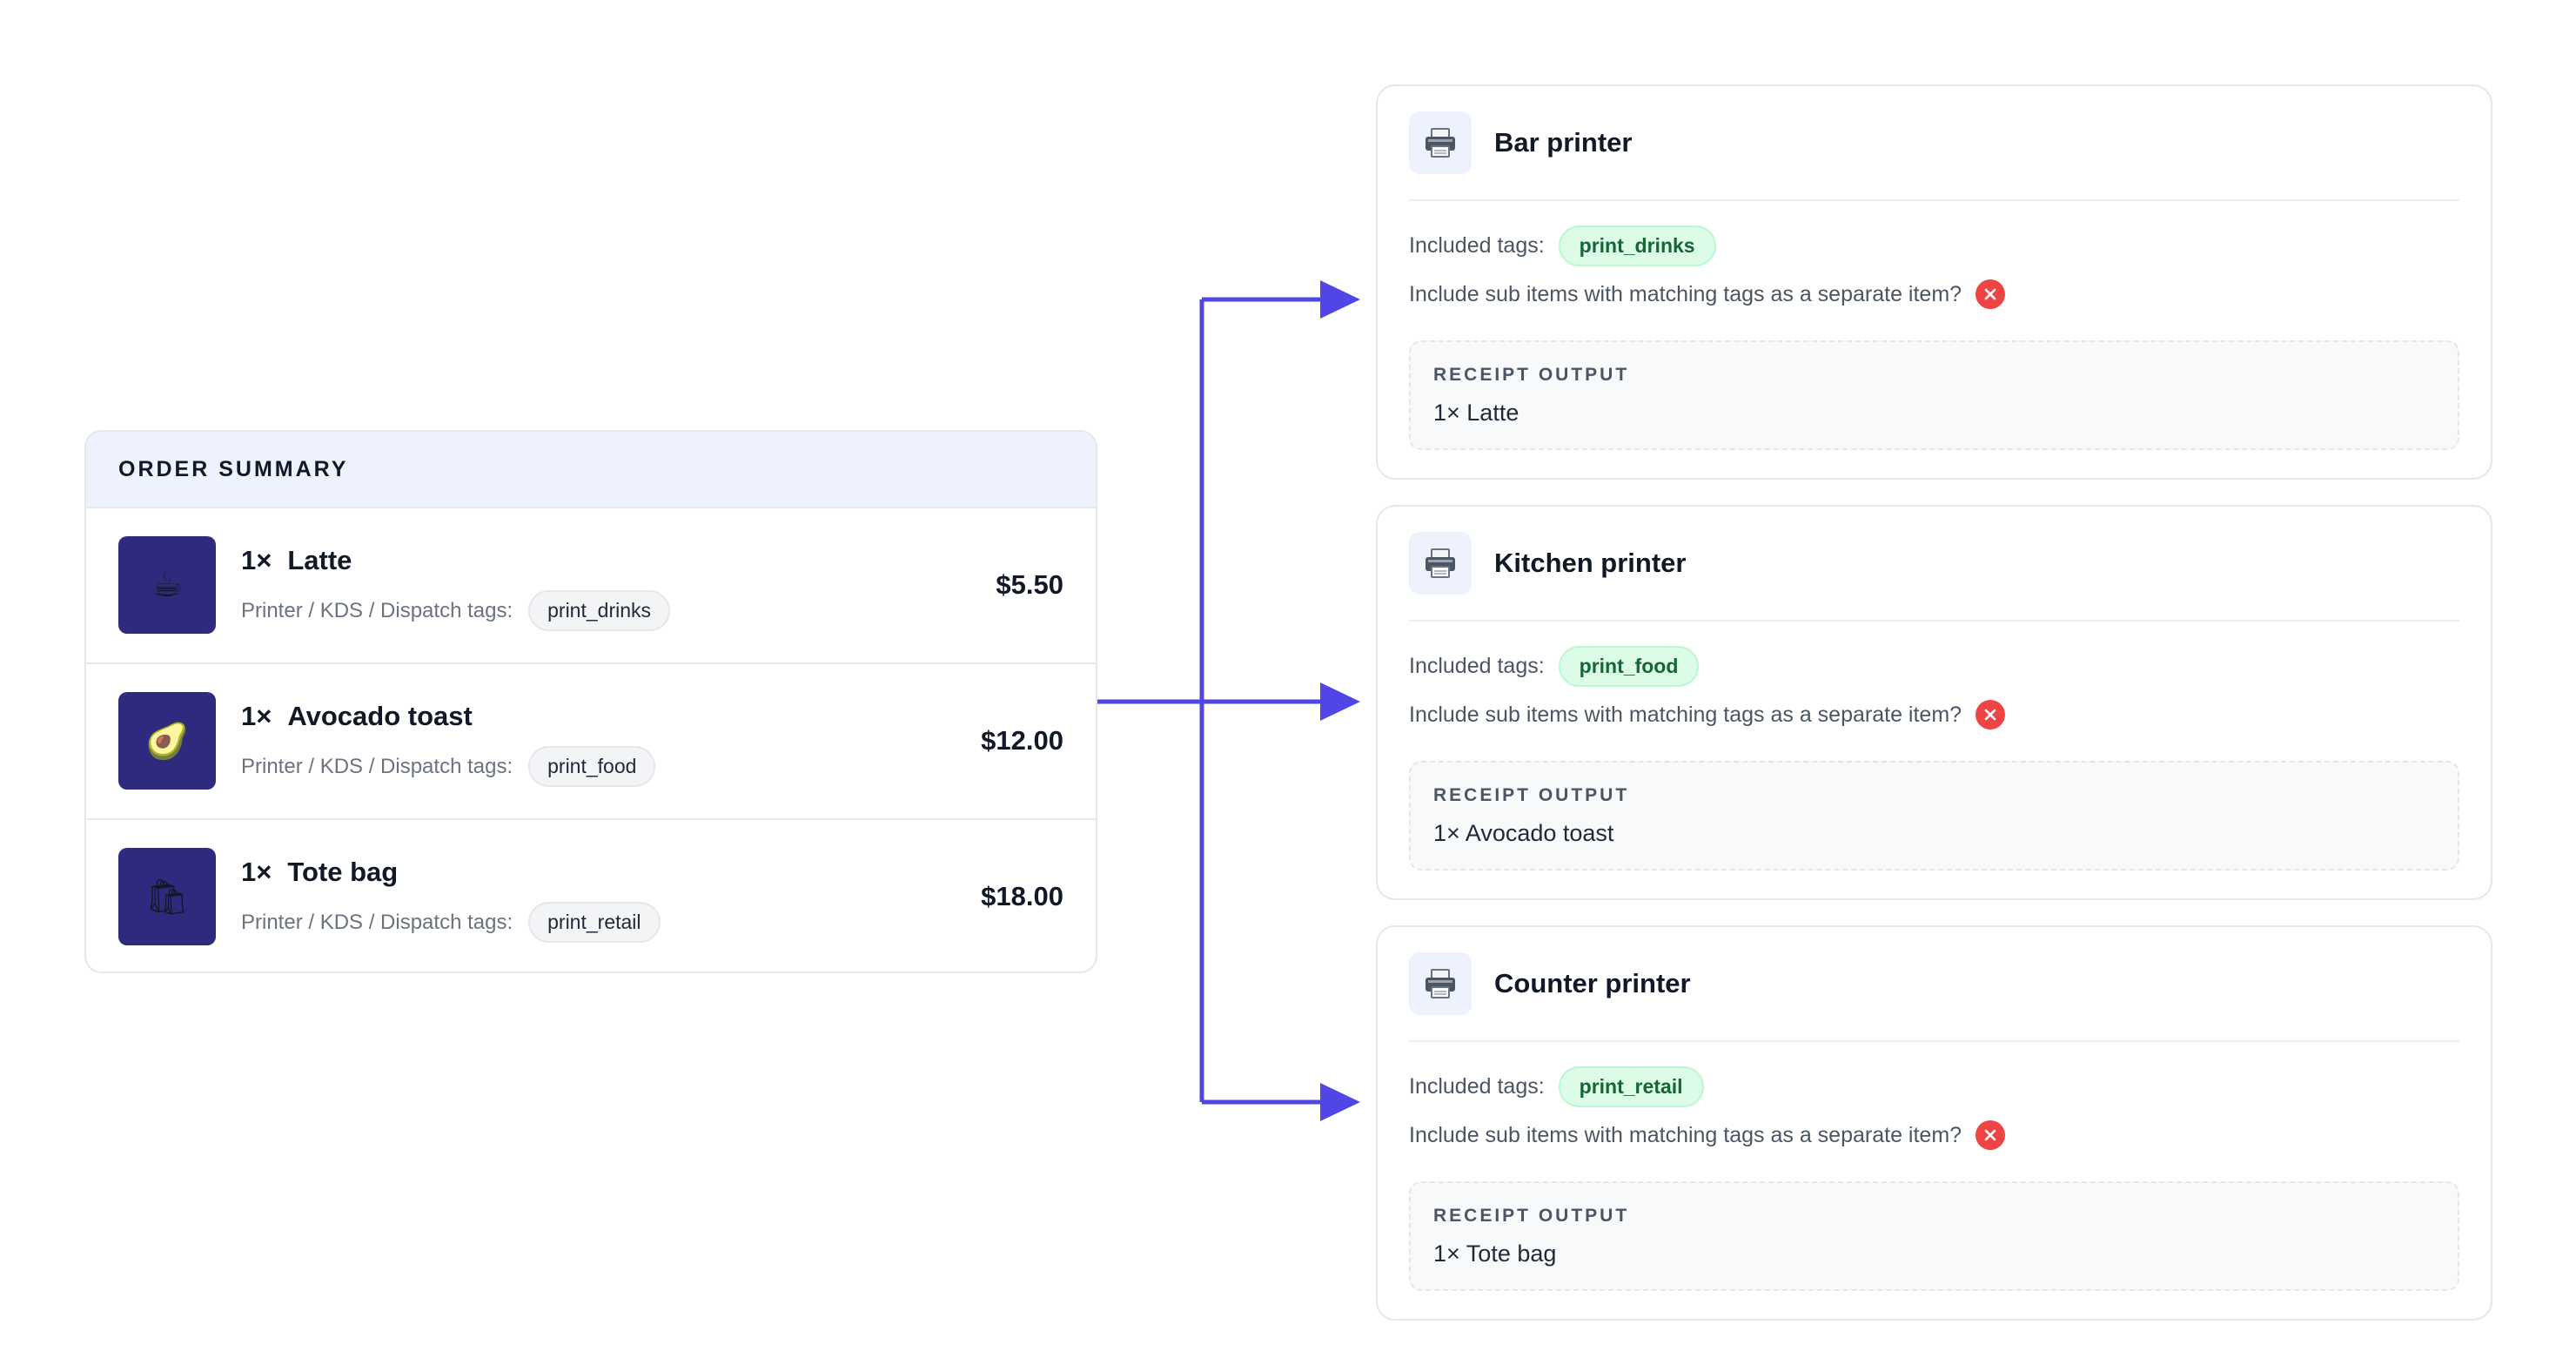  What do you see at coordinates (1631, 1086) in the screenshot?
I see `included-tag-chip: print_retail` at bounding box center [1631, 1086].